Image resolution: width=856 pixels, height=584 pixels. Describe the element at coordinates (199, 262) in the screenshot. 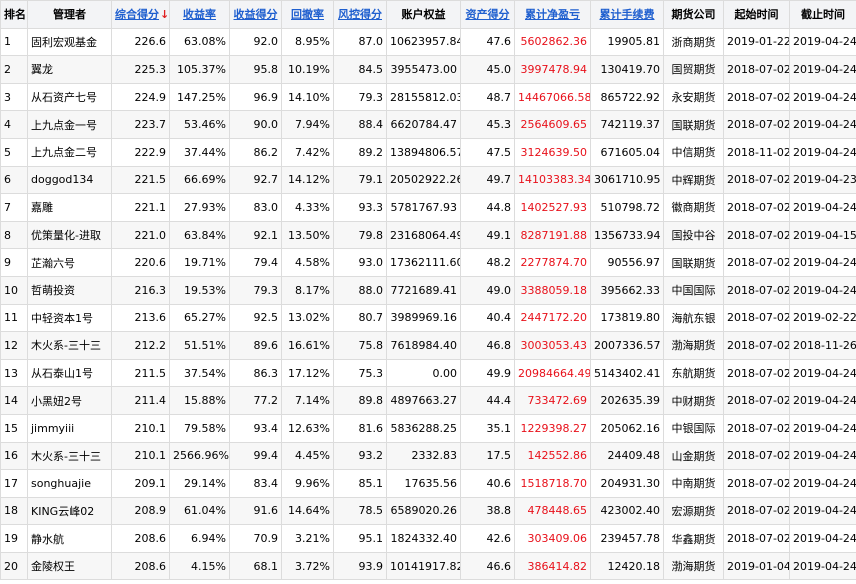

I see `cell-return: 19.71%` at that location.